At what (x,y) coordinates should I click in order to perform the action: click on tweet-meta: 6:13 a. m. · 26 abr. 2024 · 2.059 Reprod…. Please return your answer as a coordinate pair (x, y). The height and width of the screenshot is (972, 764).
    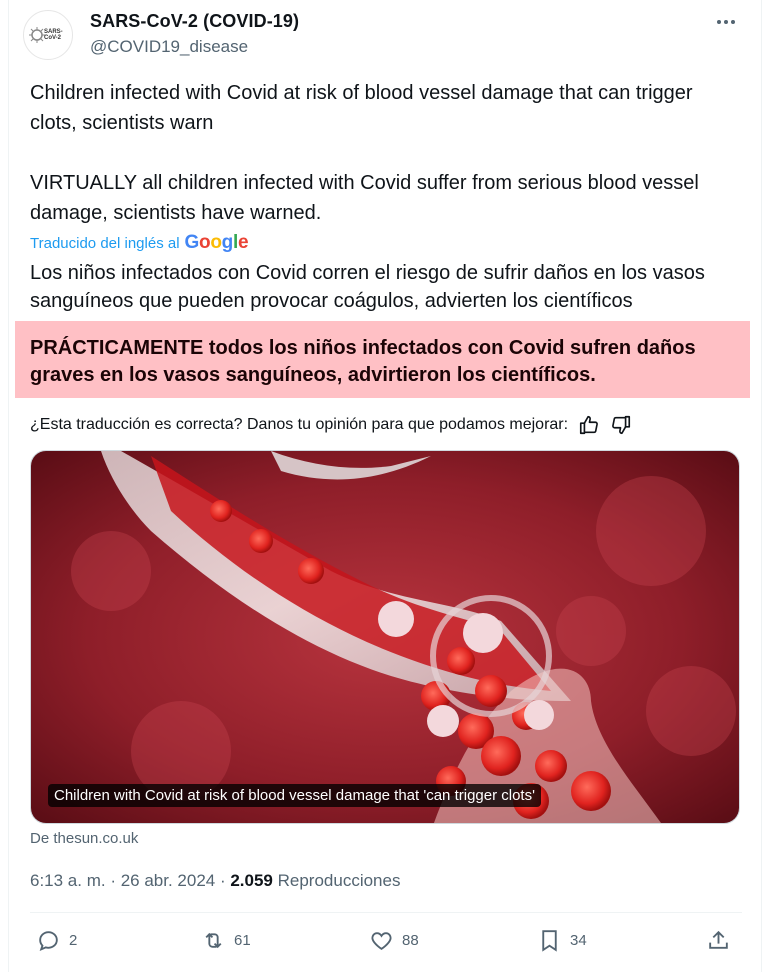
    Looking at the image, I should click on (215, 881).